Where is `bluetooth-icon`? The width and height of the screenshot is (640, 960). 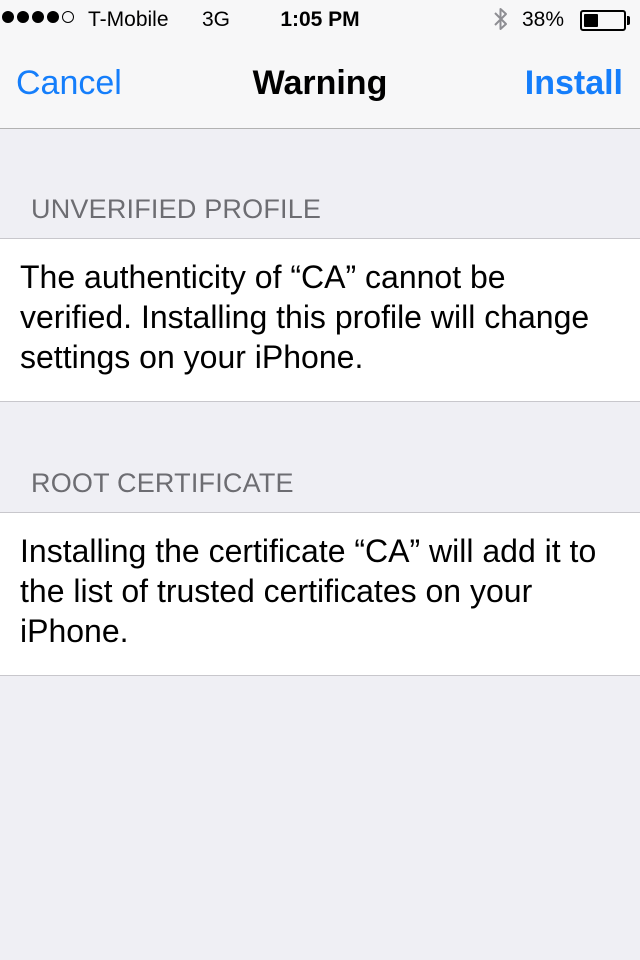
bluetooth-icon is located at coordinates (500, 19).